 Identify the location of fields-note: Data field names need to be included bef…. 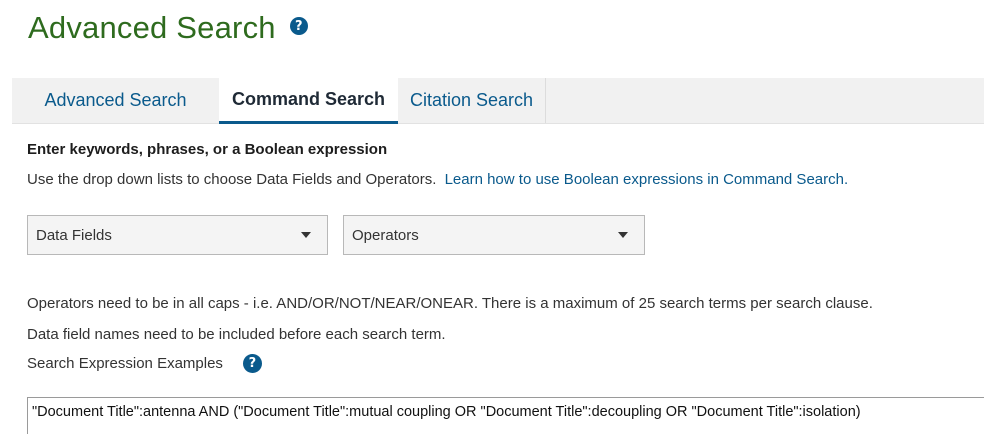
(236, 334).